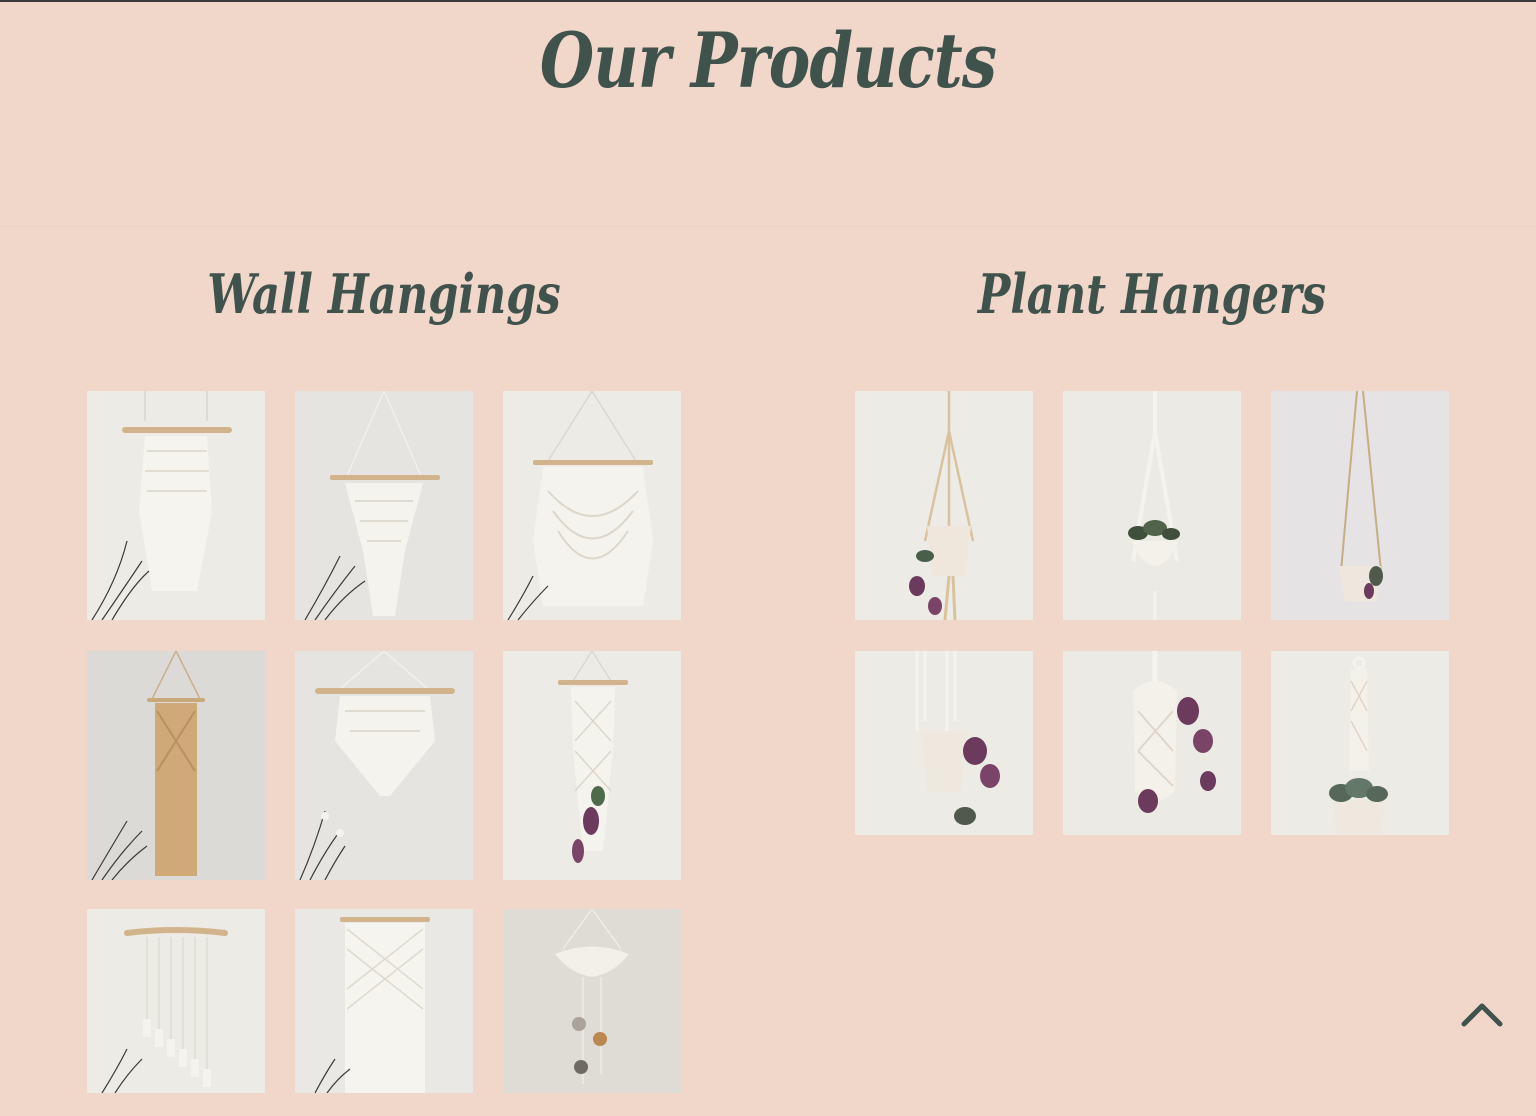  Describe the element at coordinates (768, 226) in the screenshot. I see `section-divider` at that location.